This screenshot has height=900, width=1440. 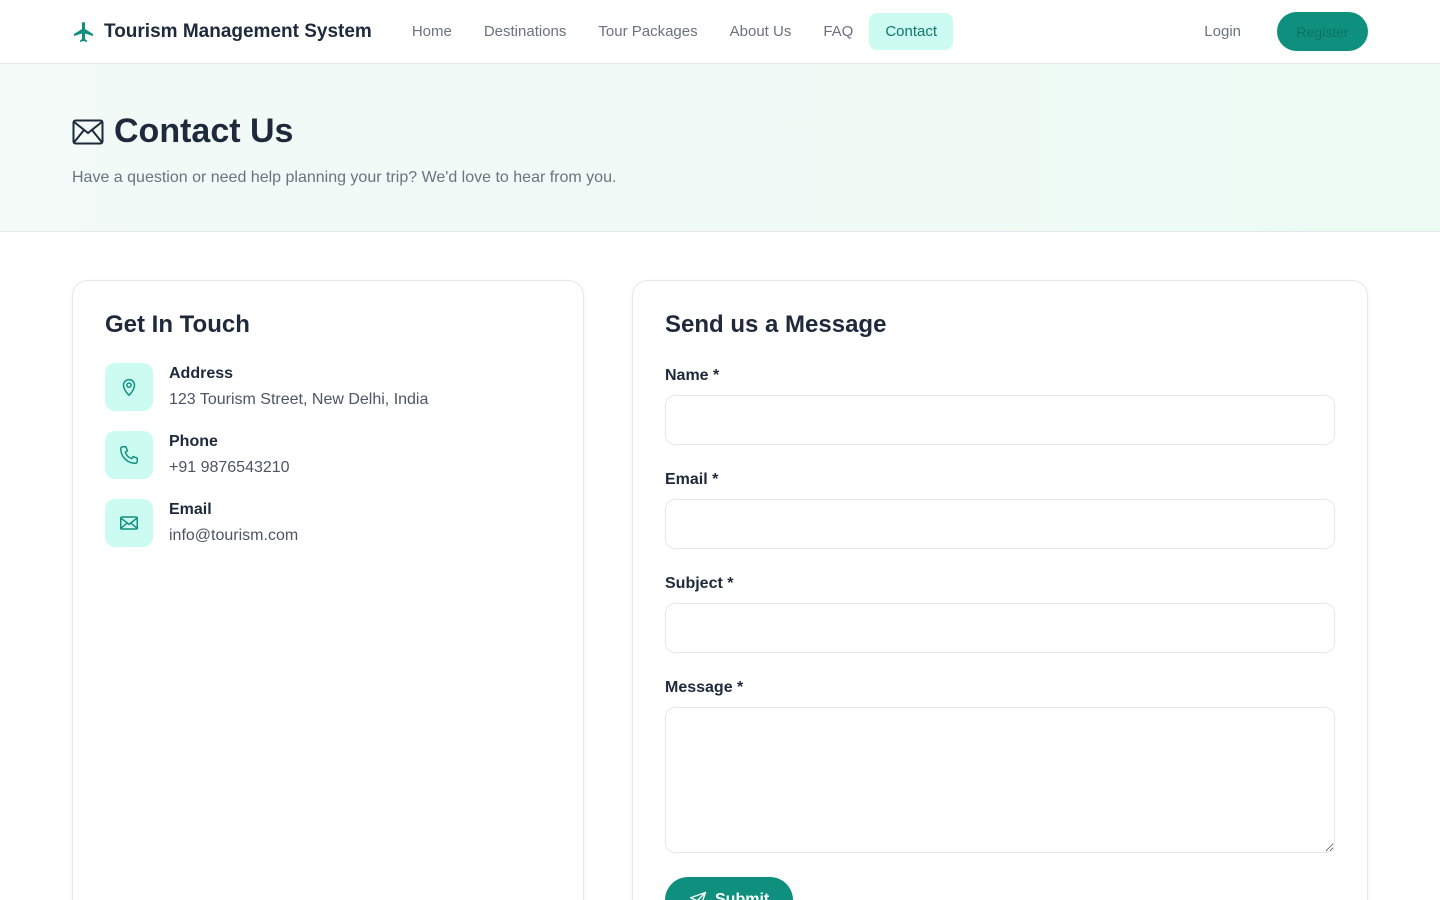 I want to click on contact-info-title: Get In Touch, so click(x=177, y=324).